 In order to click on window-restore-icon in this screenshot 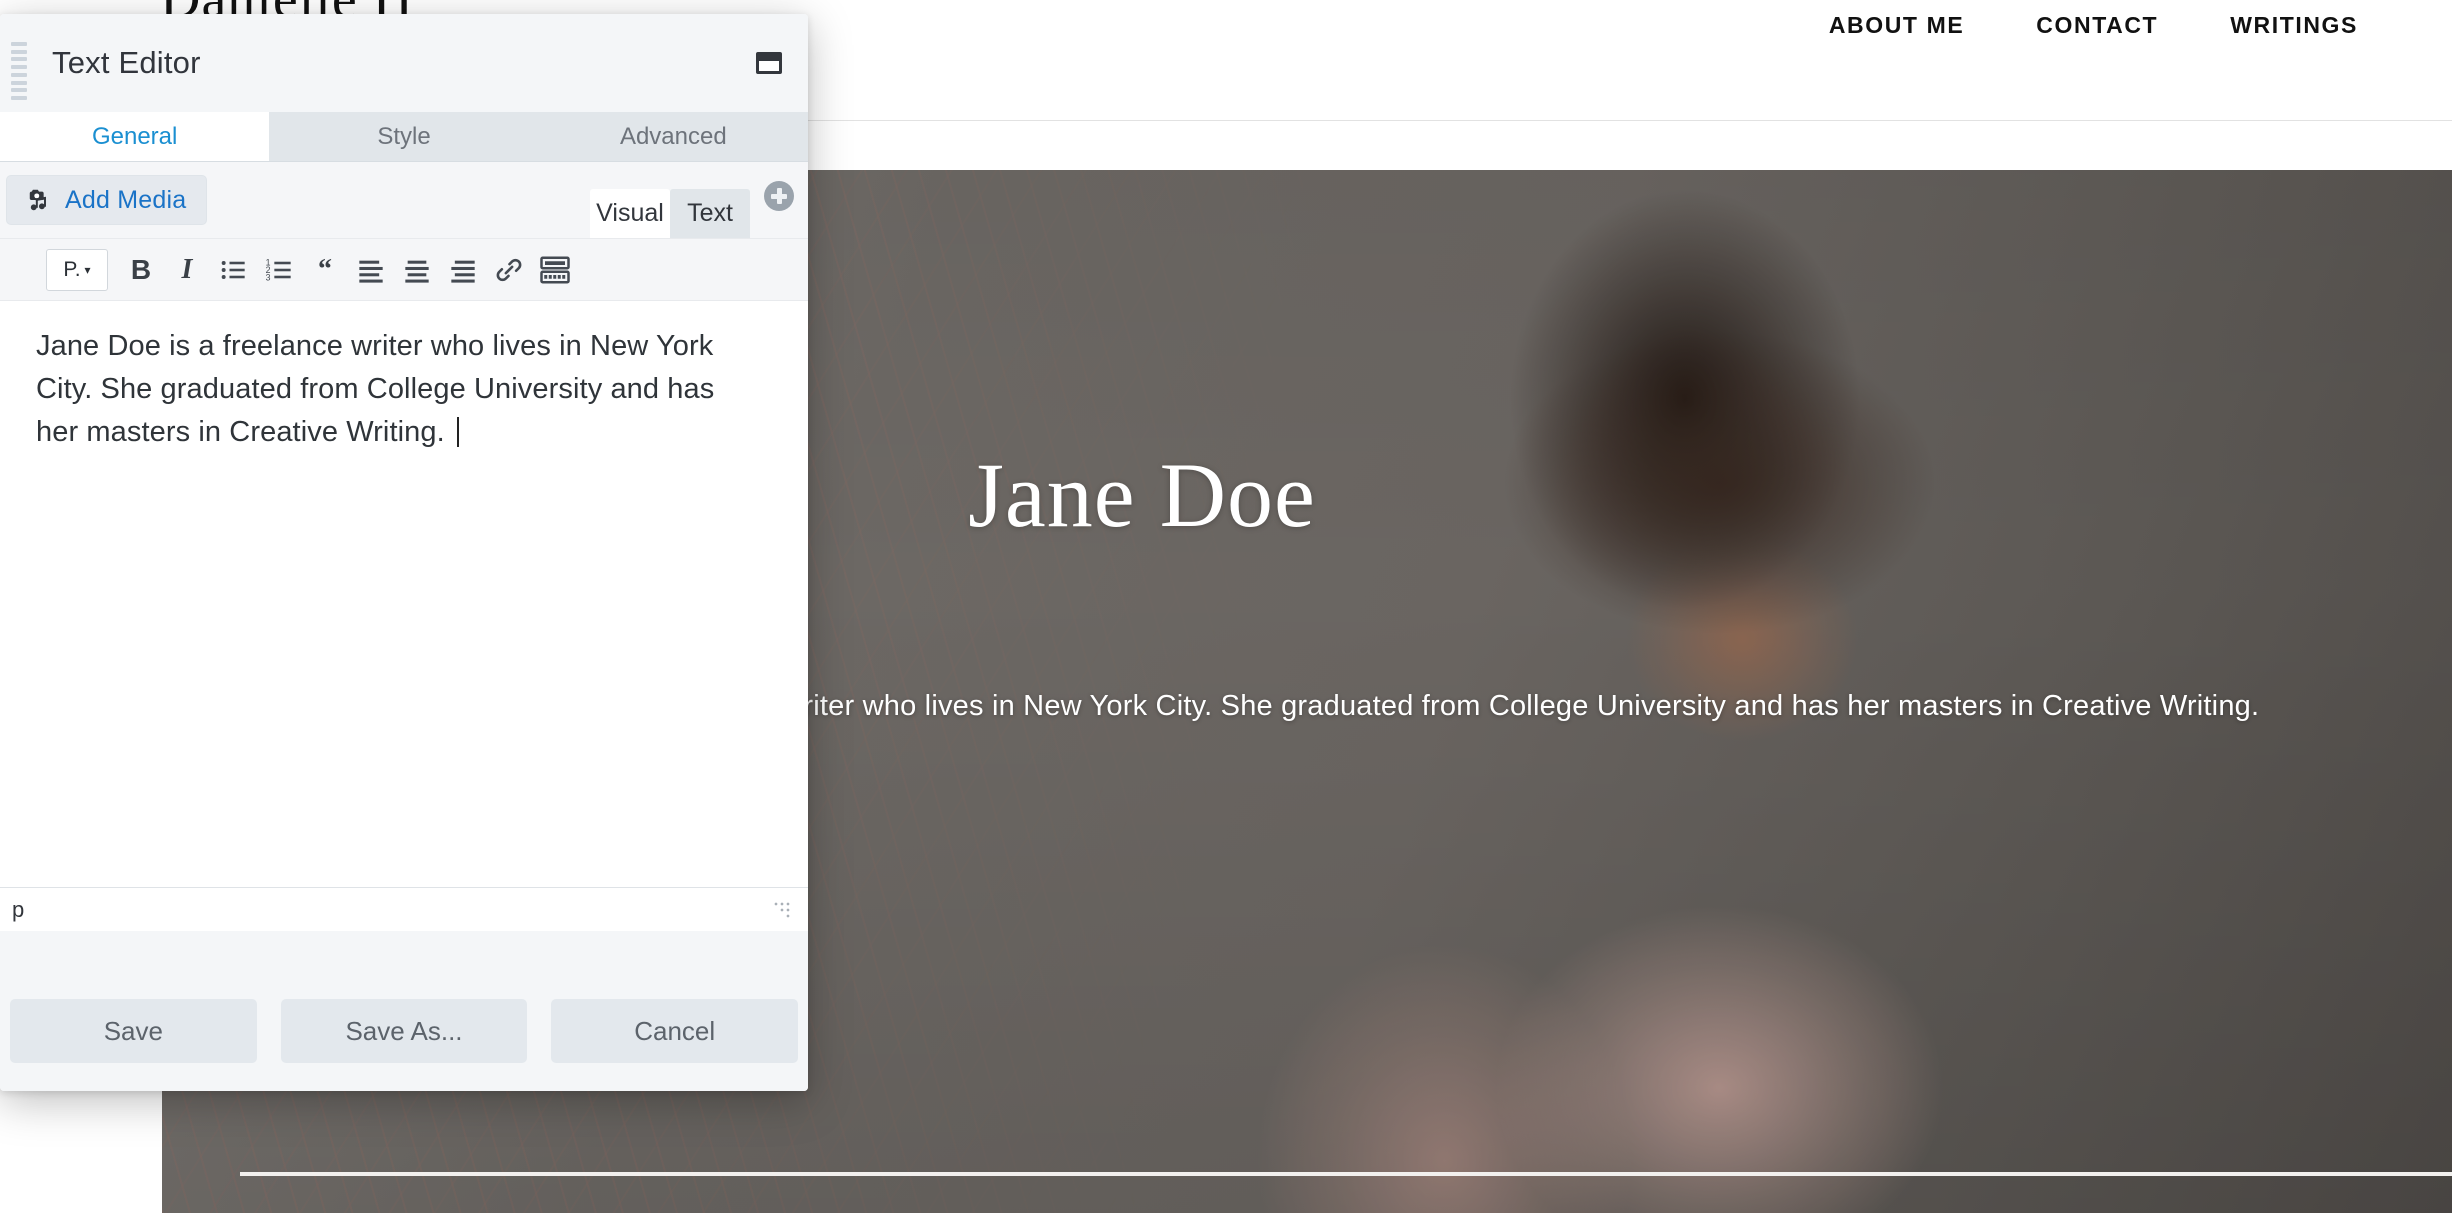, I will do `click(769, 63)`.